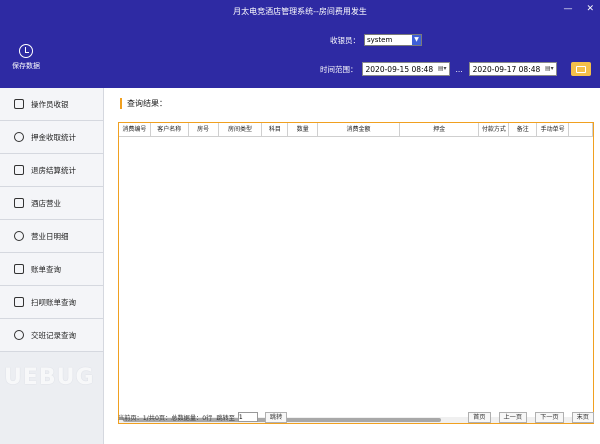 The image size is (600, 444). I want to click on time-range-label: 时间范围：, so click(339, 69).